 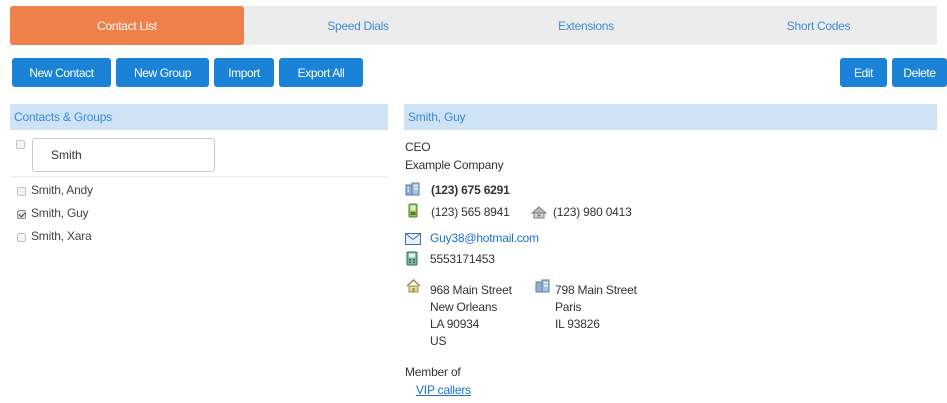 I want to click on home-address-country: US, so click(x=438, y=341).